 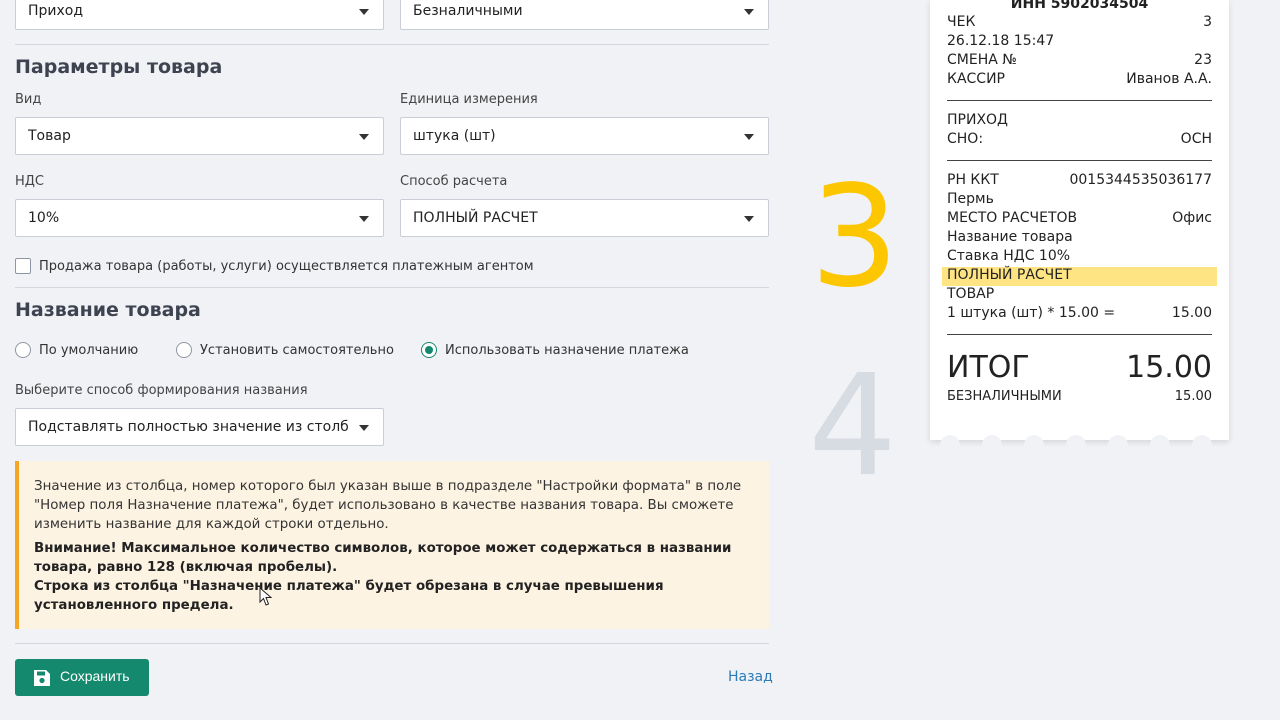 I want to click on unit-label: Единица измерения, so click(x=469, y=99).